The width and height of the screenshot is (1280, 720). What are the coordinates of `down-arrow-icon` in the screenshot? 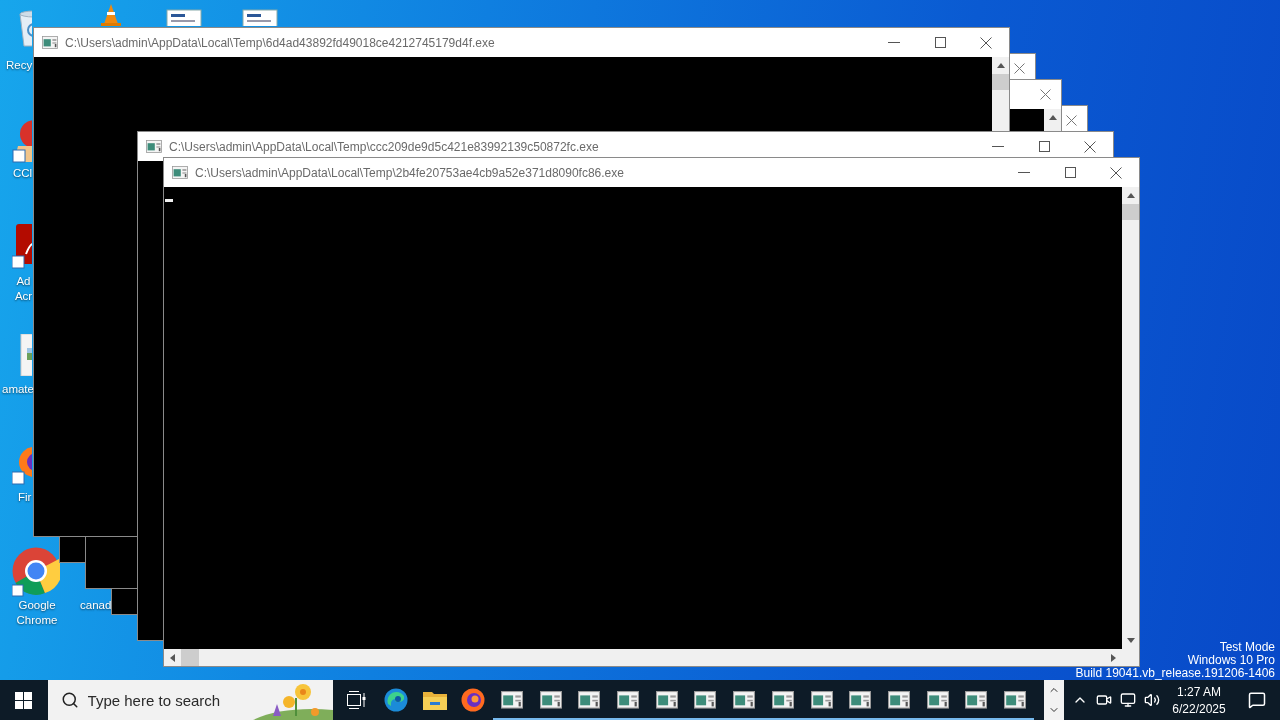 It's located at (1130, 640).